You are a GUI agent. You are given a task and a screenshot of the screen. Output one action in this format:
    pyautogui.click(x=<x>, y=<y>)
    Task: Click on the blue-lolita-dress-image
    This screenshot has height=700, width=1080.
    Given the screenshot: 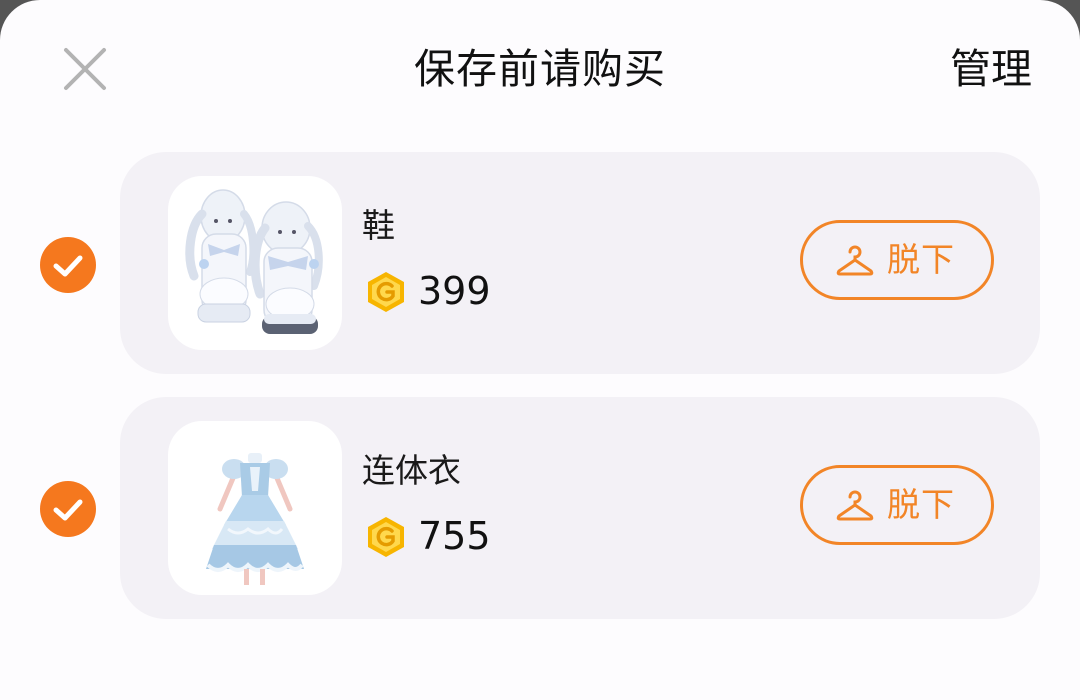 What is the action you would take?
    pyautogui.click(x=255, y=519)
    